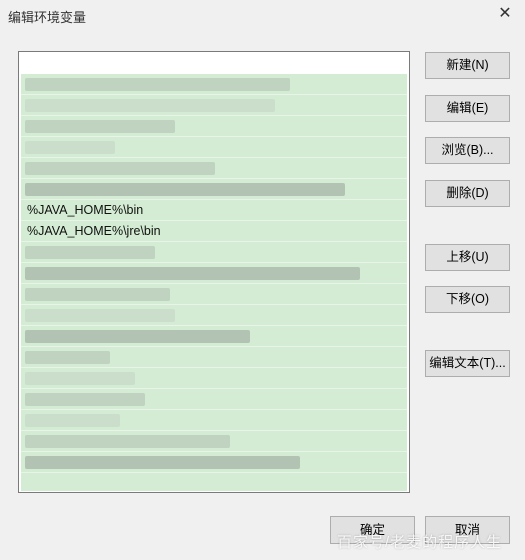  What do you see at coordinates (467, 193) in the screenshot?
I see `delete-button: 删除(D)` at bounding box center [467, 193].